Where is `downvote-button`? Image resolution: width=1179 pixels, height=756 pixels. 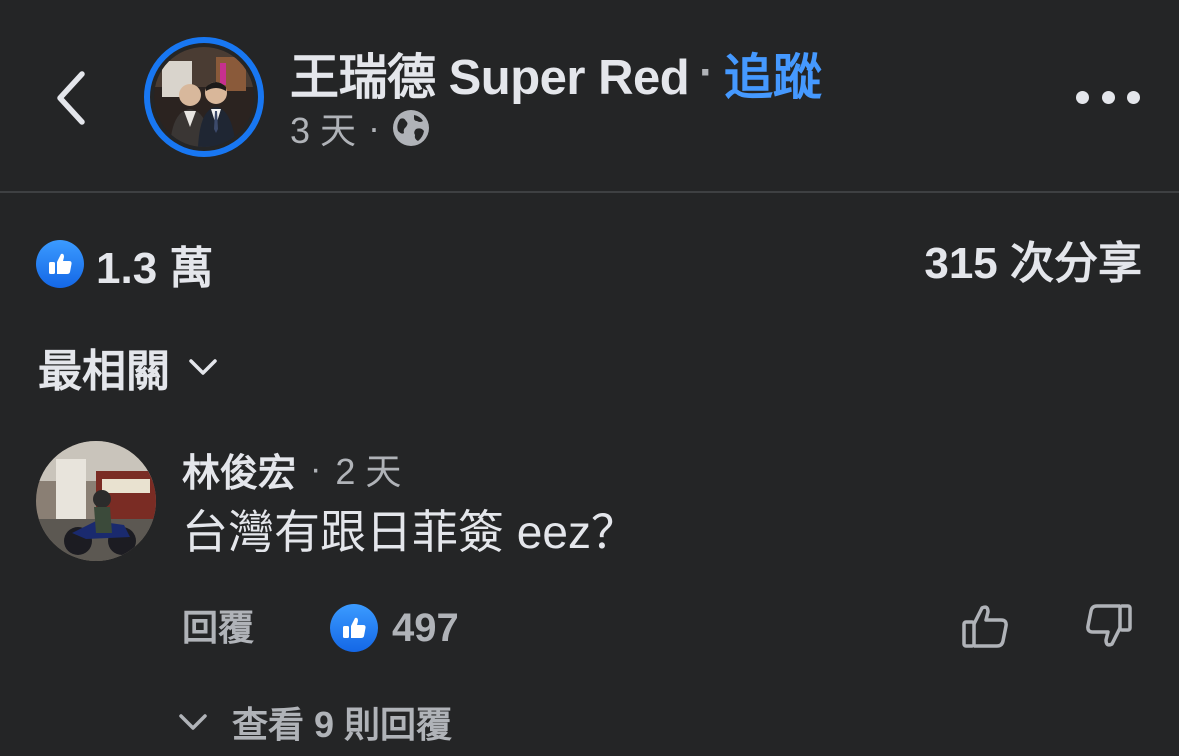 downvote-button is located at coordinates (1108, 626).